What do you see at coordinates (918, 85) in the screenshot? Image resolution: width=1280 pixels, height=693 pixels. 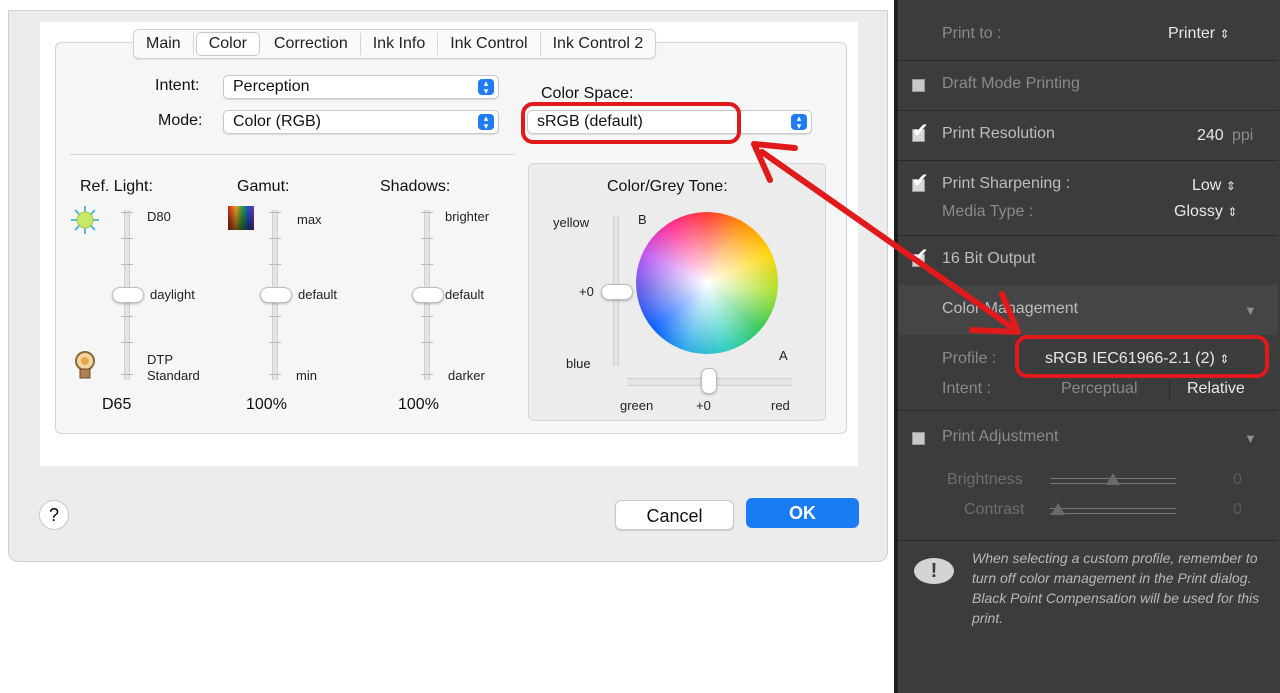 I see `draft-mode-checkbox` at bounding box center [918, 85].